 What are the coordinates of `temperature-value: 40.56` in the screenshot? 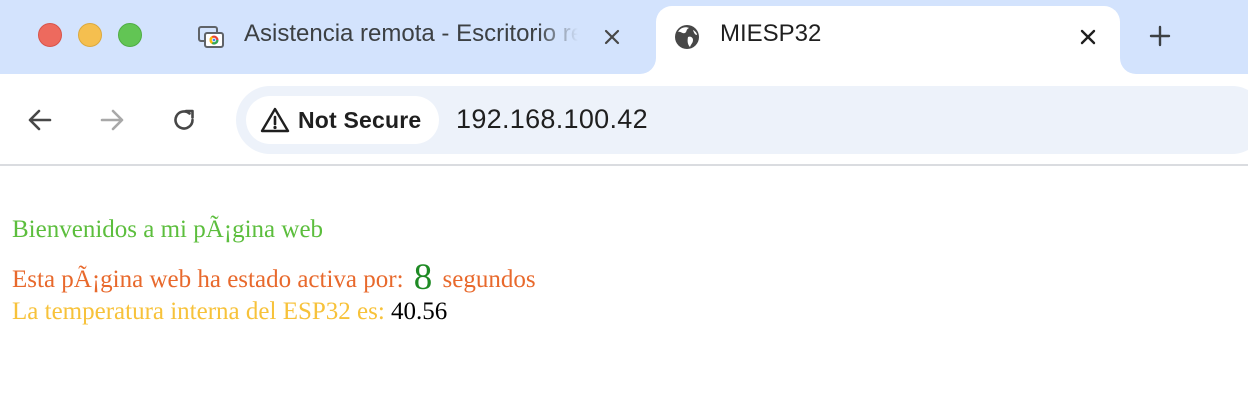 It's located at (419, 311).